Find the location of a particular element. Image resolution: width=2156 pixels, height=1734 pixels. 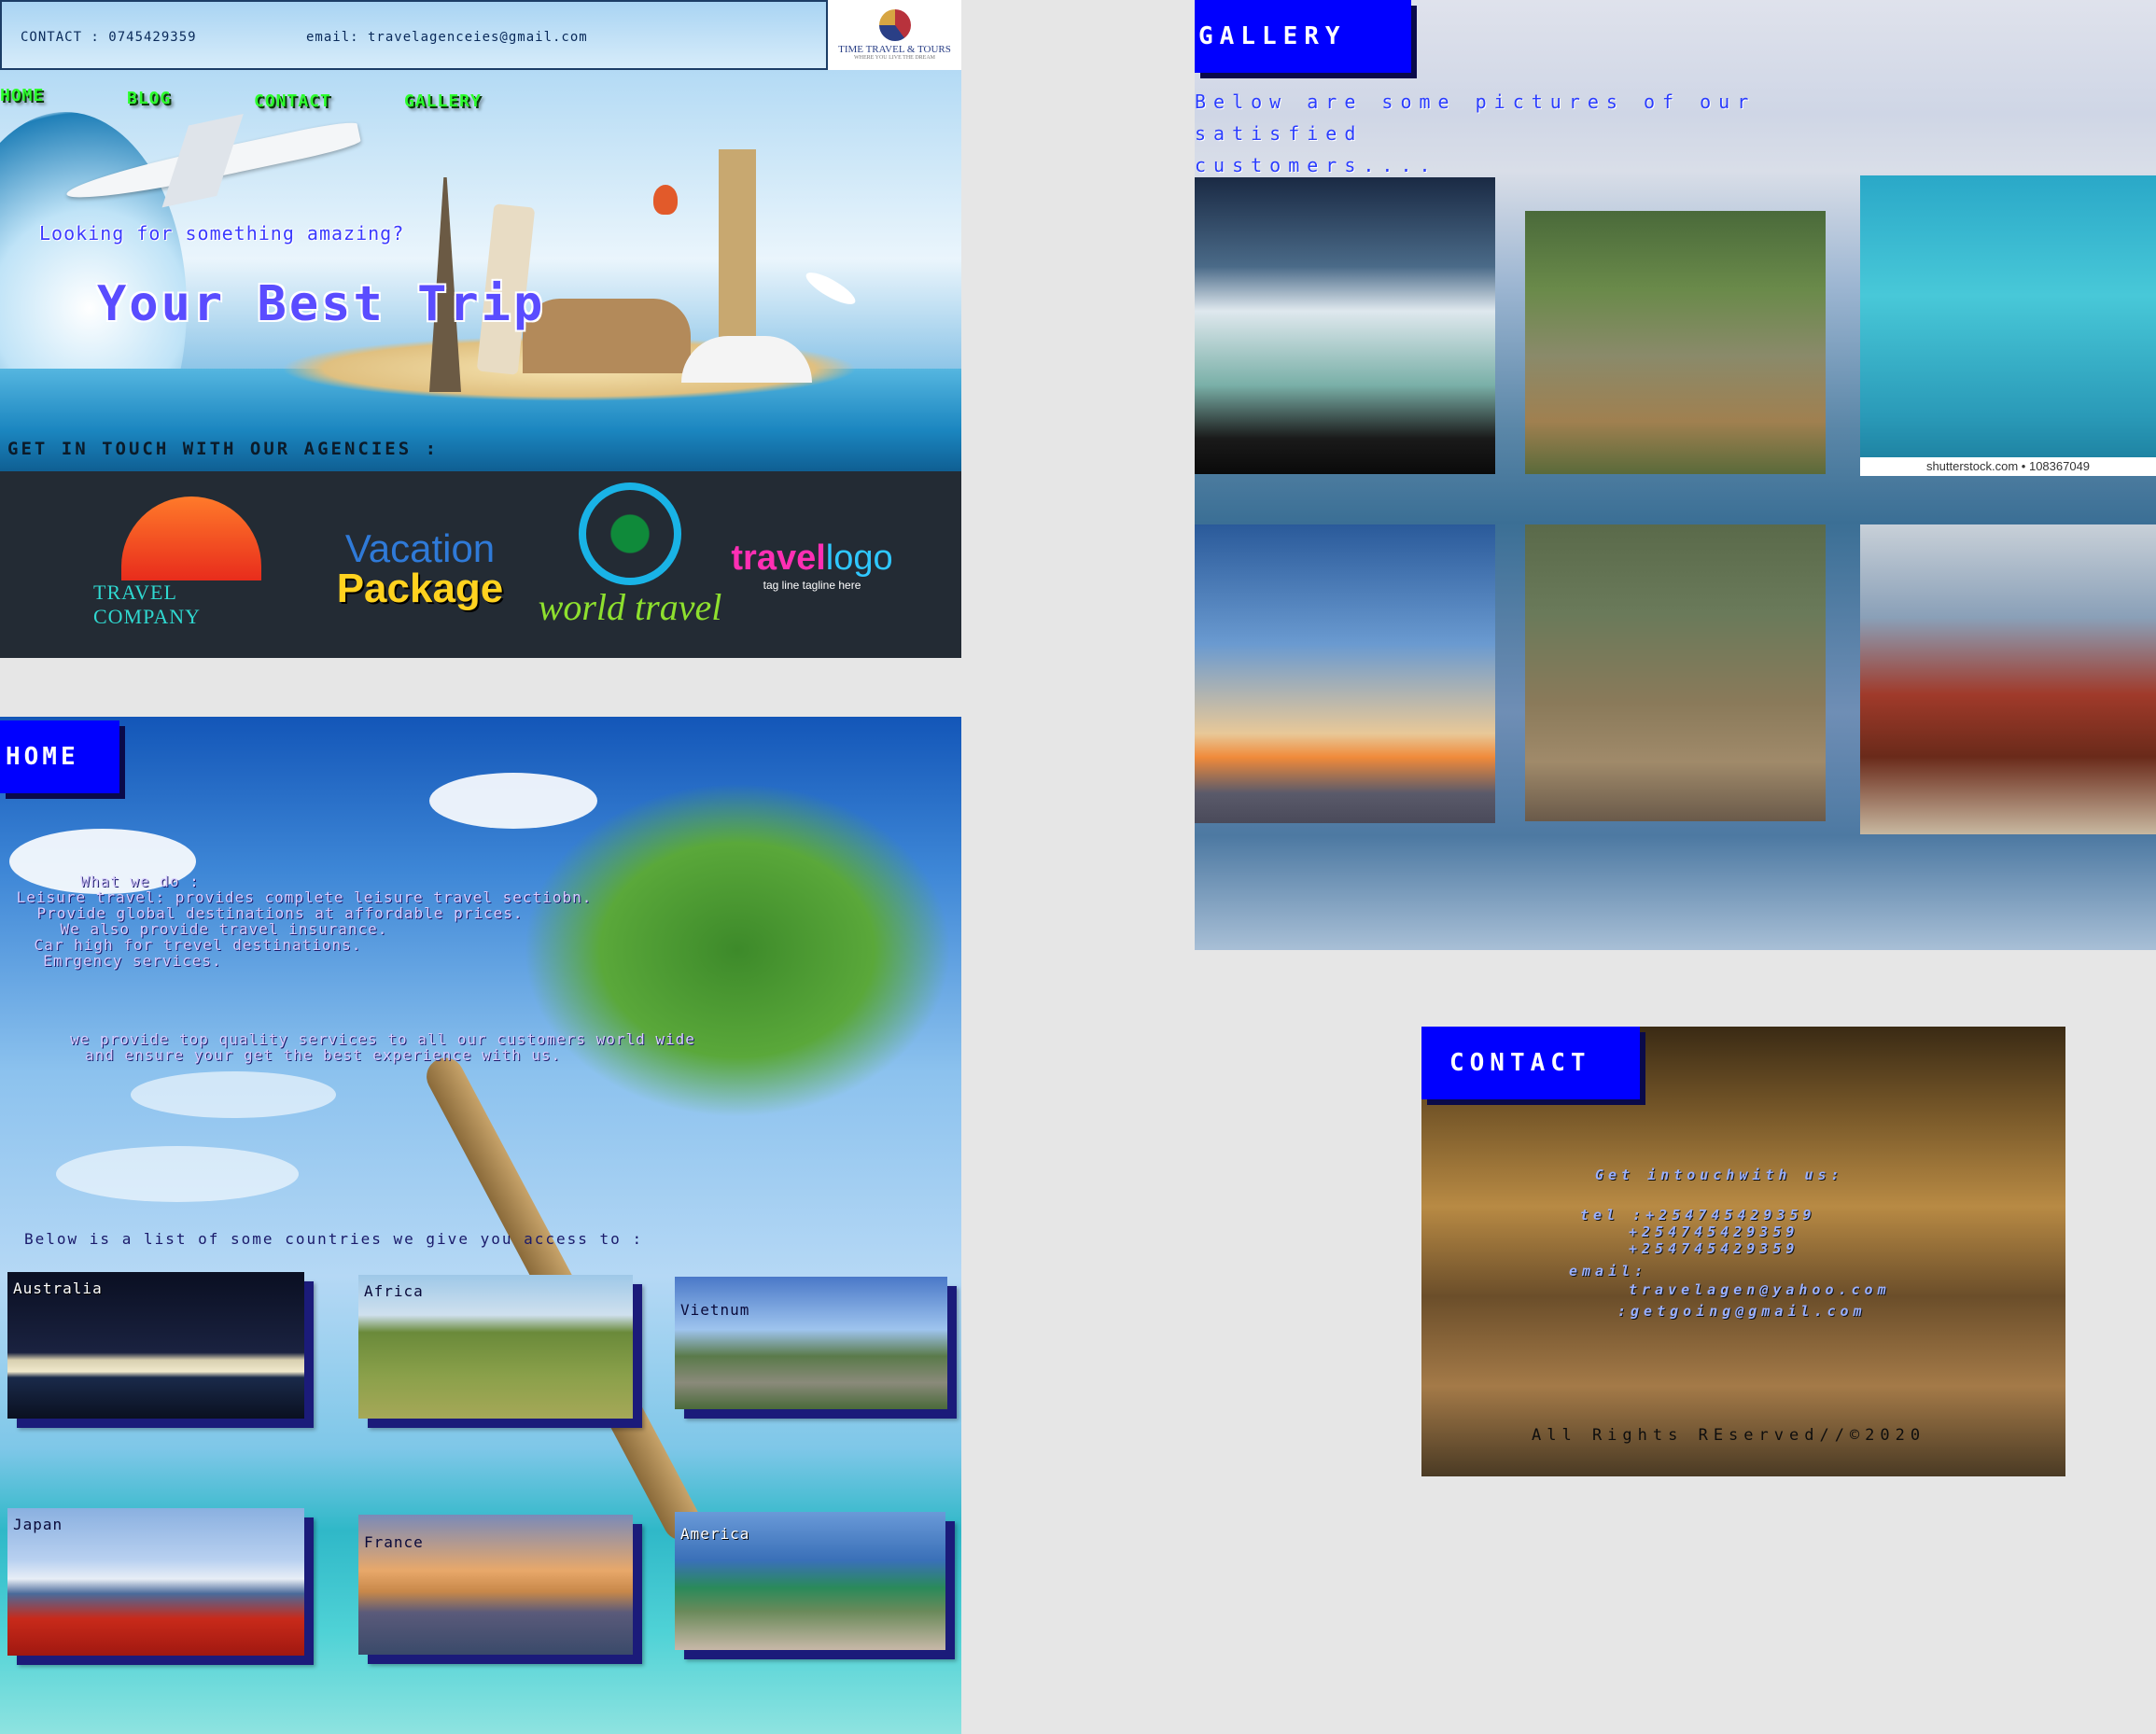

service-line: Car high for trevel destinations. is located at coordinates (198, 945).